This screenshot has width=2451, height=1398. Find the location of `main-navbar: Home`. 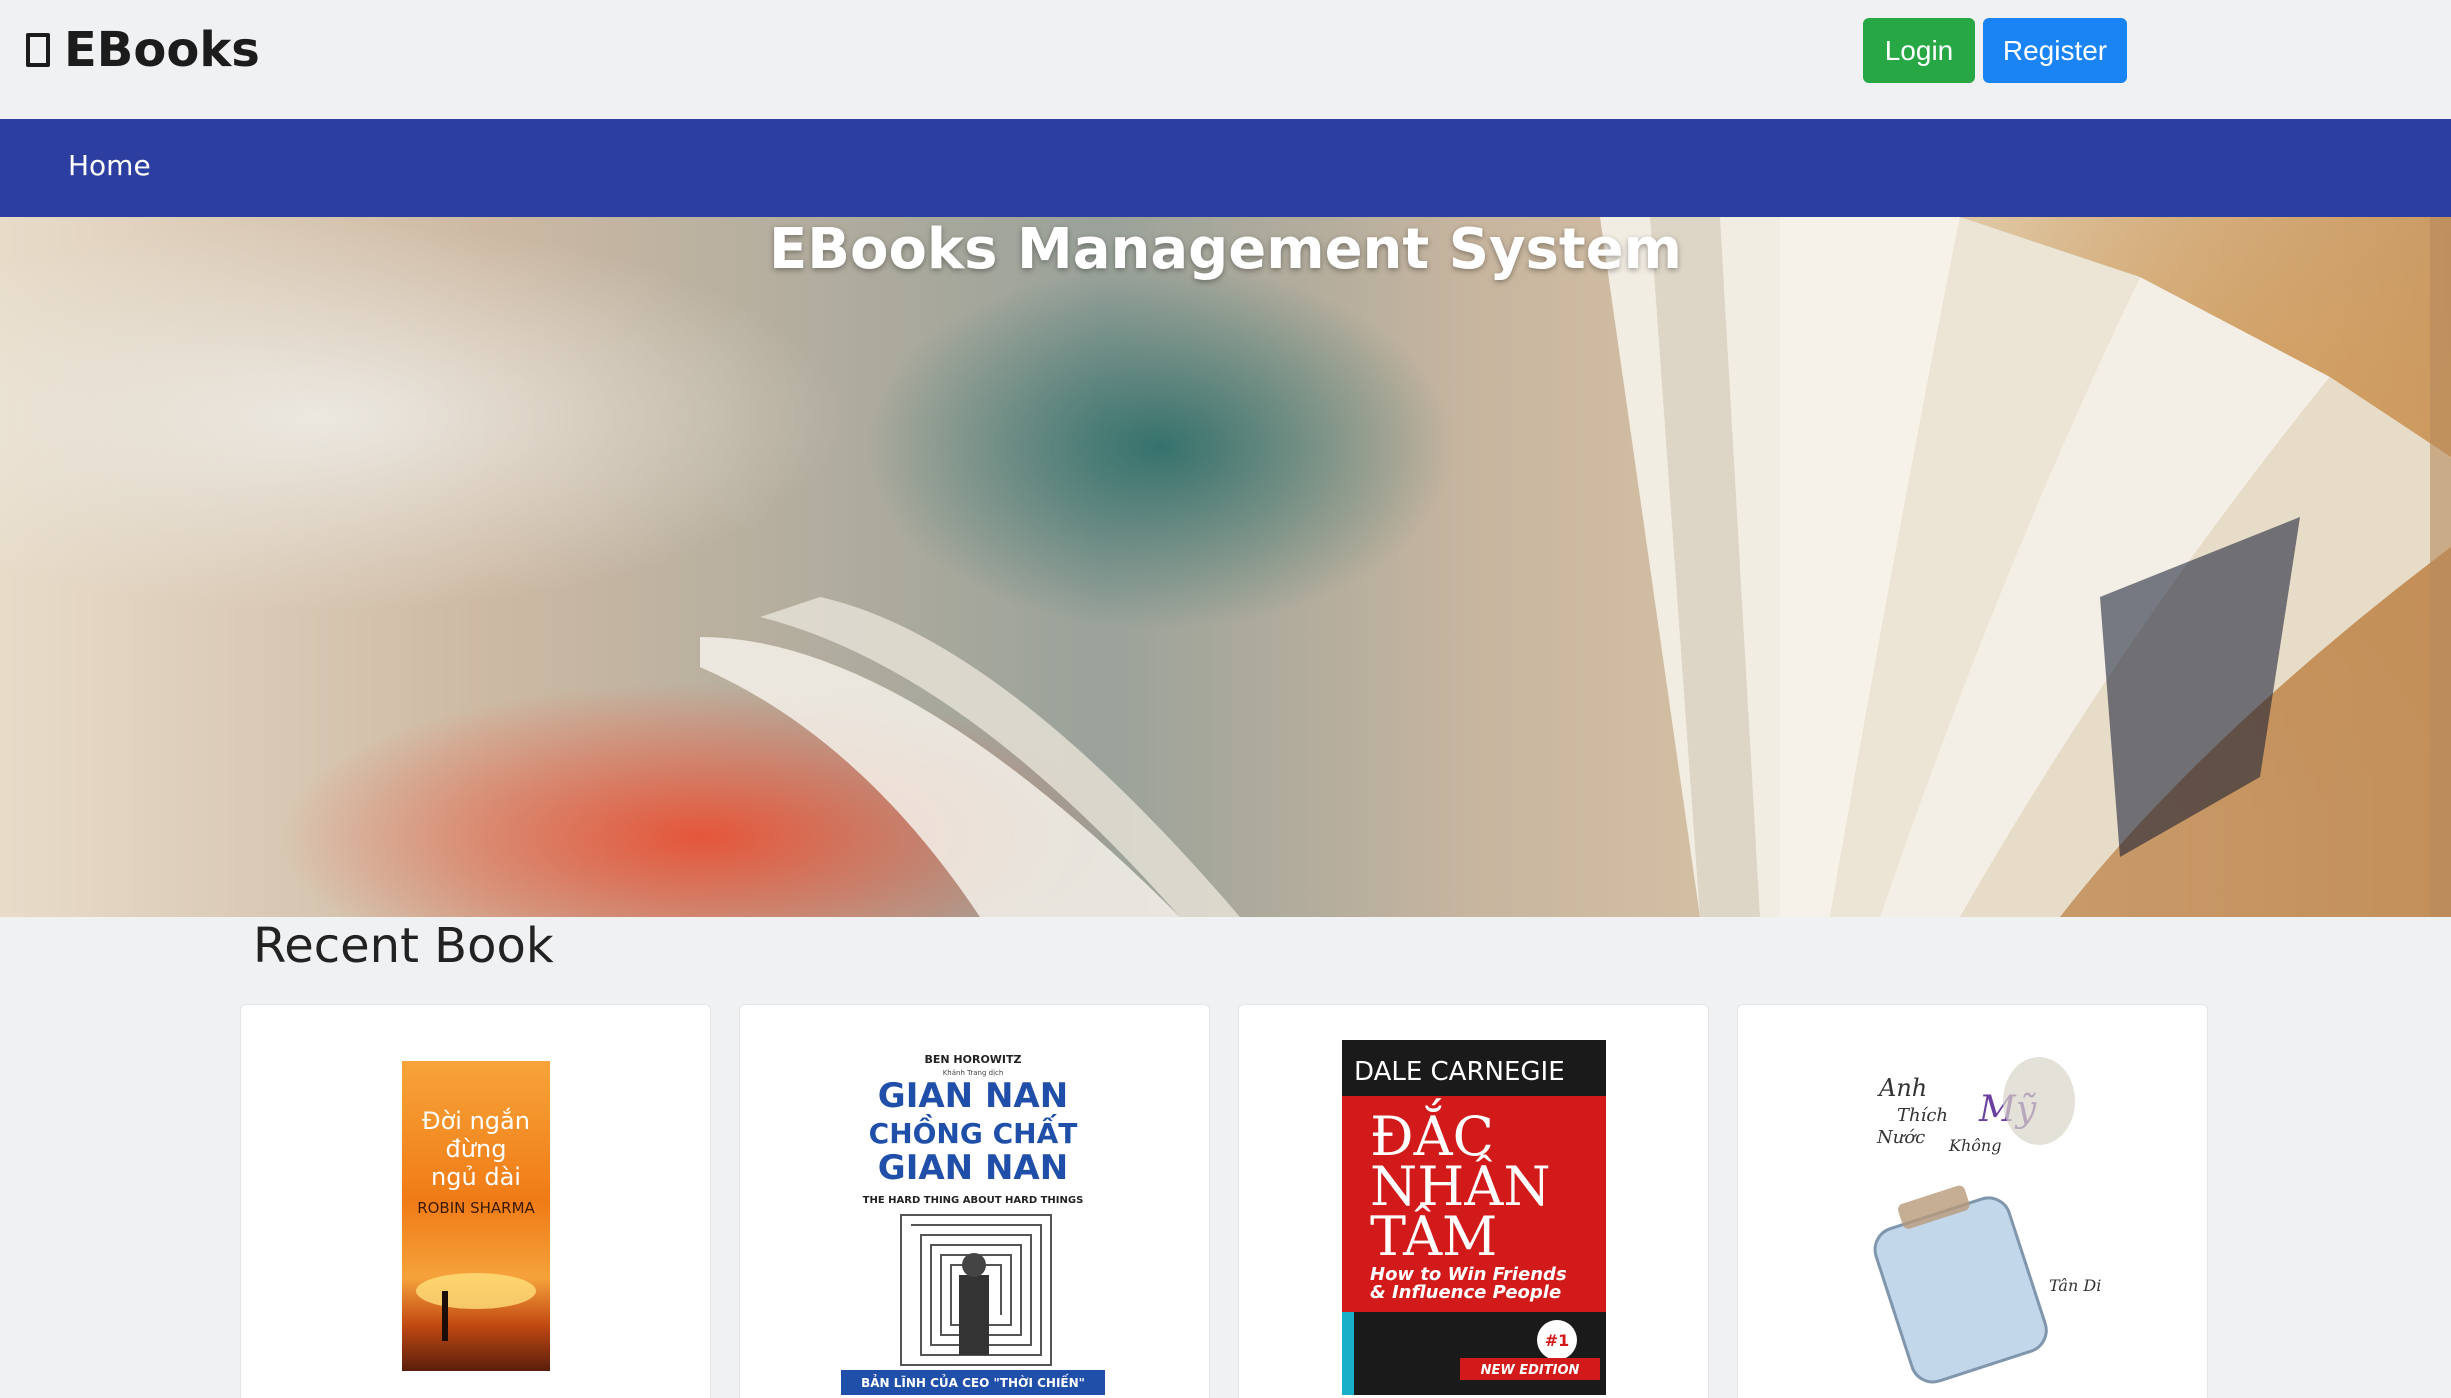

main-navbar: Home is located at coordinates (1225, 168).